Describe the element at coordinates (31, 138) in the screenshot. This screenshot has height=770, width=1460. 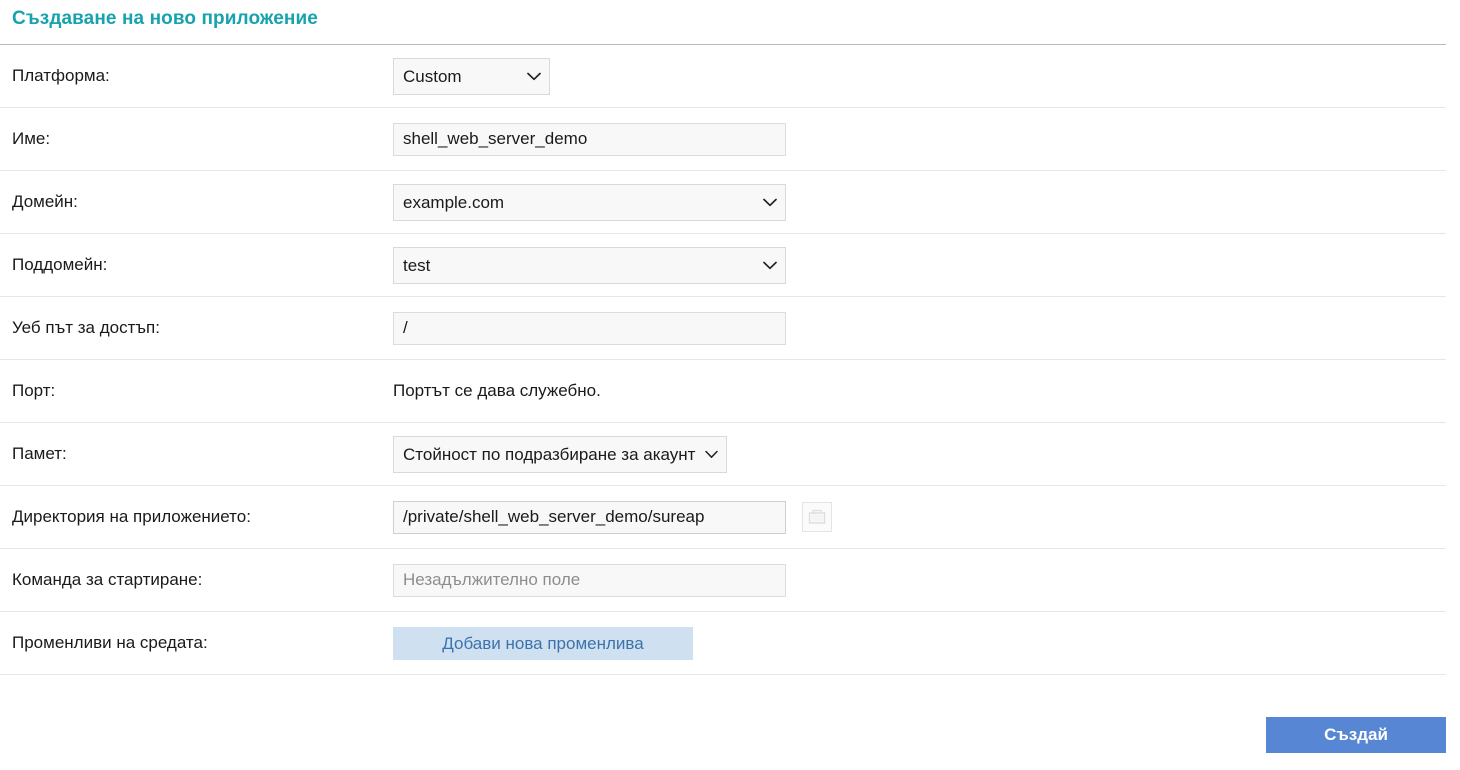
I see `label-name: Име:` at that location.